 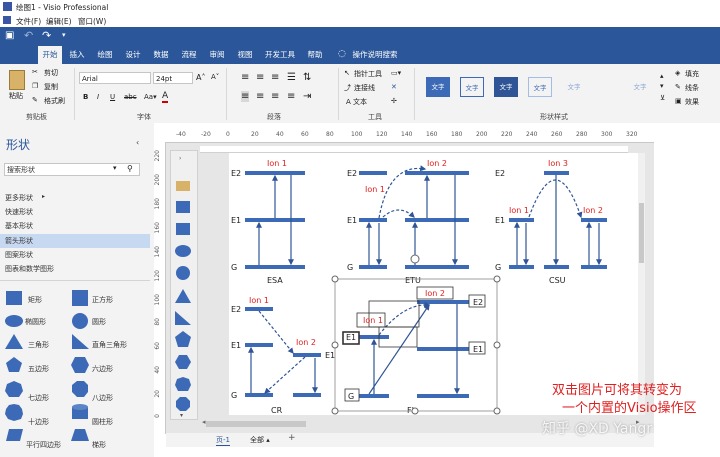 What do you see at coordinates (77, 55) in the screenshot?
I see `tab-insert: 插入` at bounding box center [77, 55].